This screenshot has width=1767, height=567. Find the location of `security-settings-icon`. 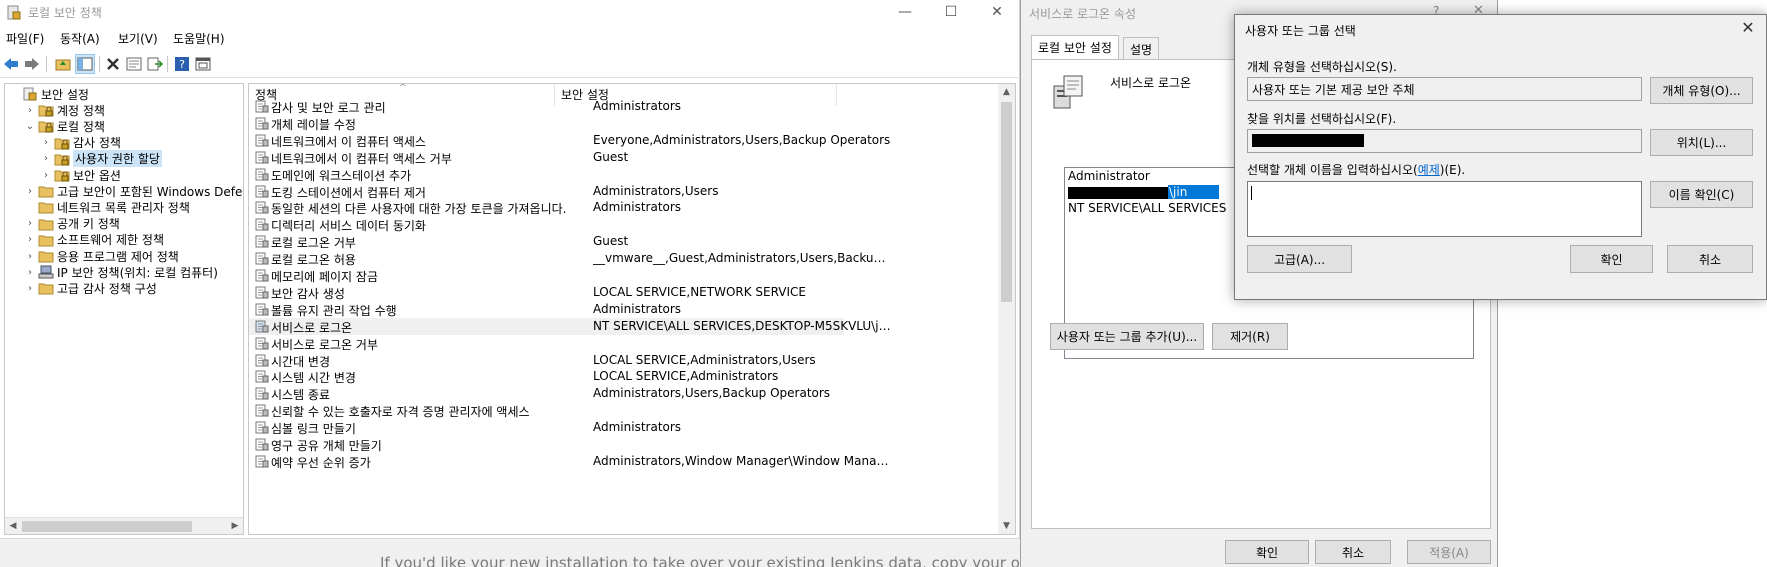

security-settings-icon is located at coordinates (30, 94).